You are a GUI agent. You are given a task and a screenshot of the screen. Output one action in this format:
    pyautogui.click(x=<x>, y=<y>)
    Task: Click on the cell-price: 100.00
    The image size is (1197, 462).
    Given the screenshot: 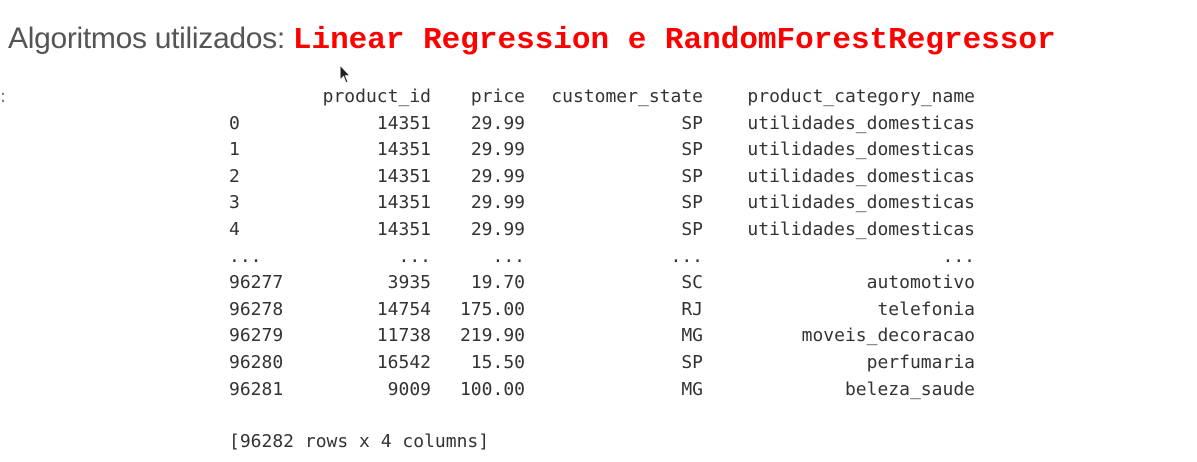 What is the action you would take?
    pyautogui.click(x=492, y=389)
    